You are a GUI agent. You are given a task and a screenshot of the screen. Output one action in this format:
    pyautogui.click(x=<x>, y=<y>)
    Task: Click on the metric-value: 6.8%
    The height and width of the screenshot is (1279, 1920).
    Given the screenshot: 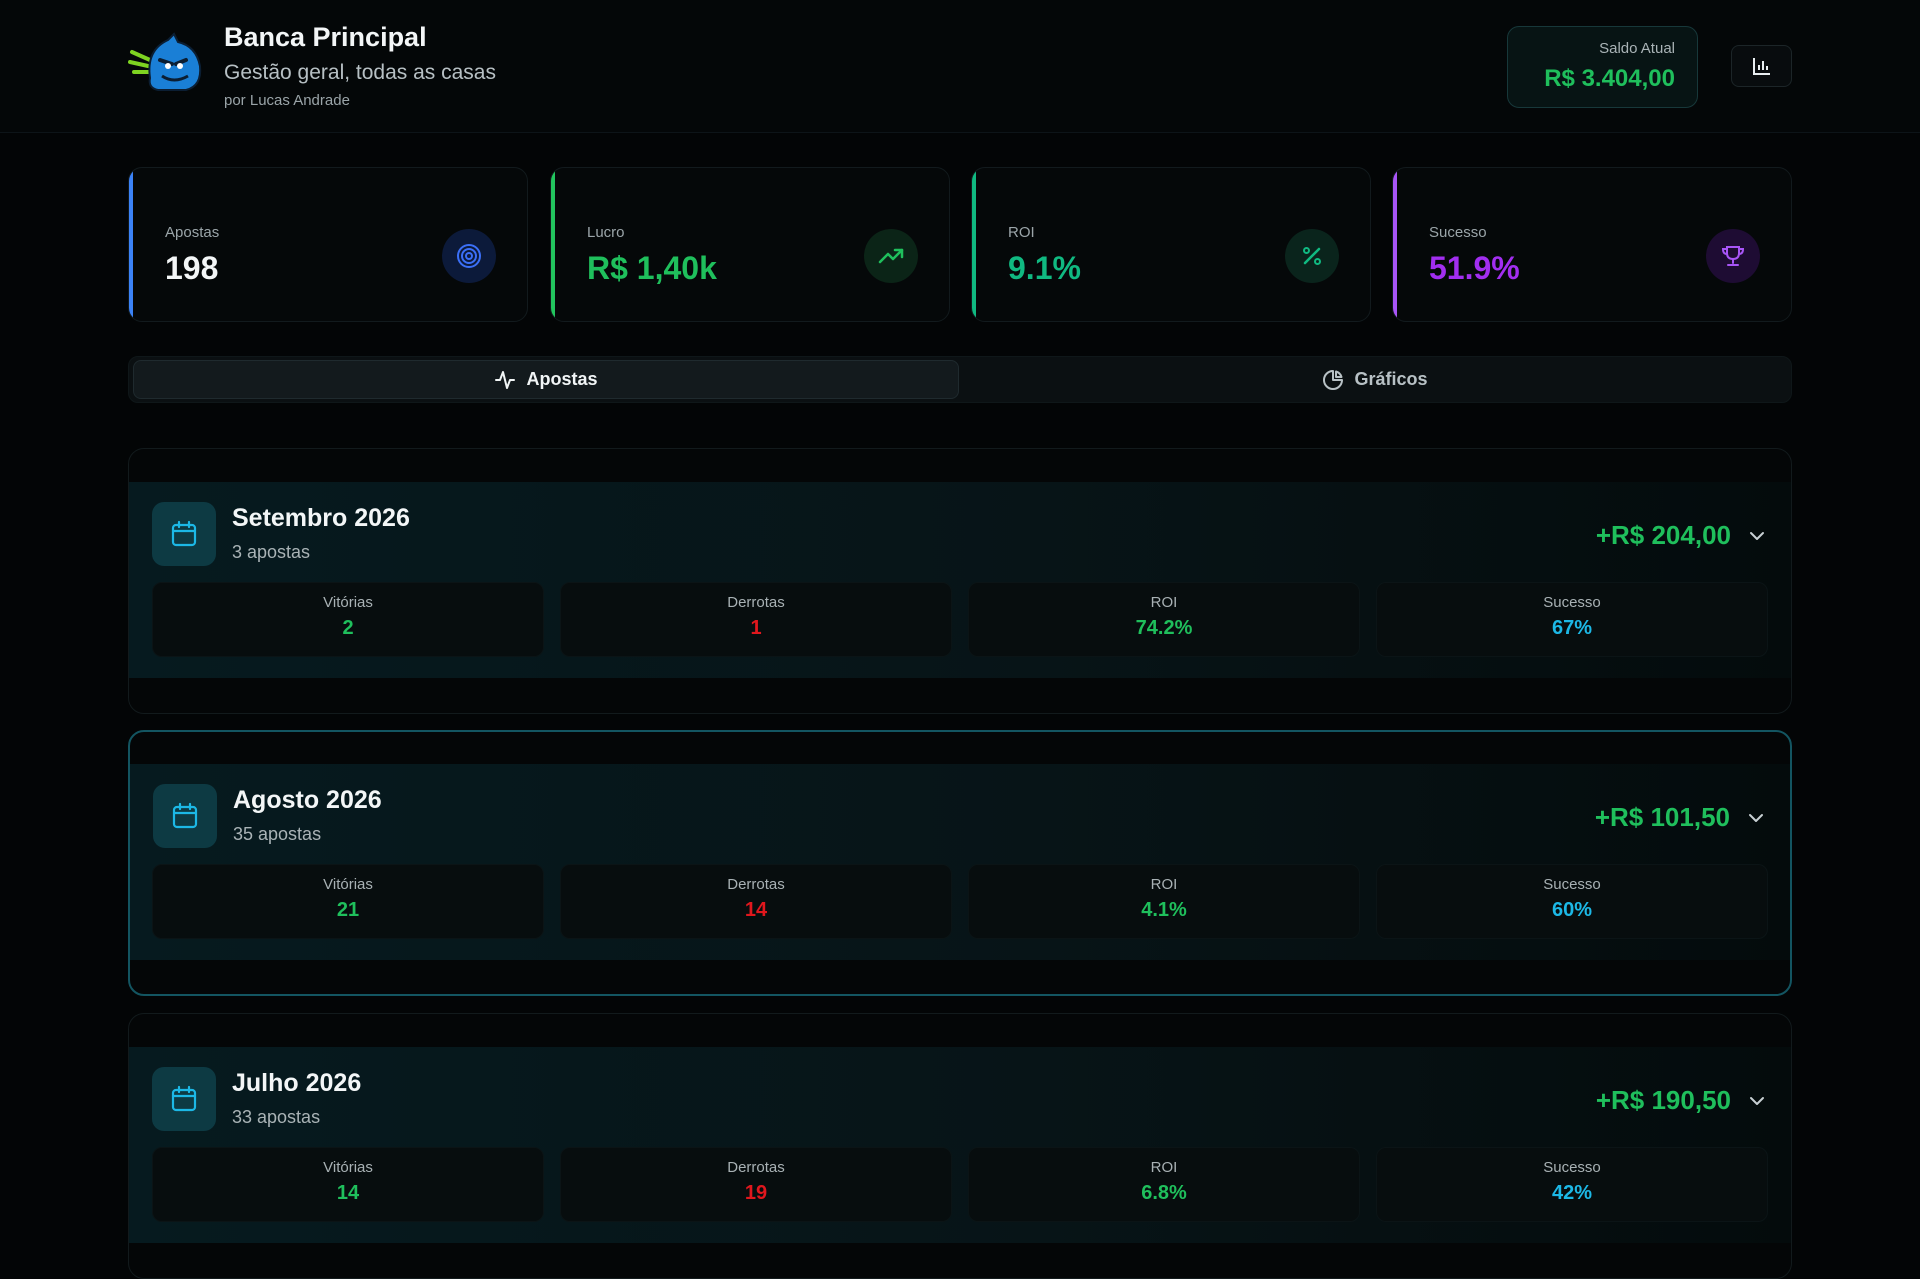 What is the action you would take?
    pyautogui.click(x=1164, y=1193)
    